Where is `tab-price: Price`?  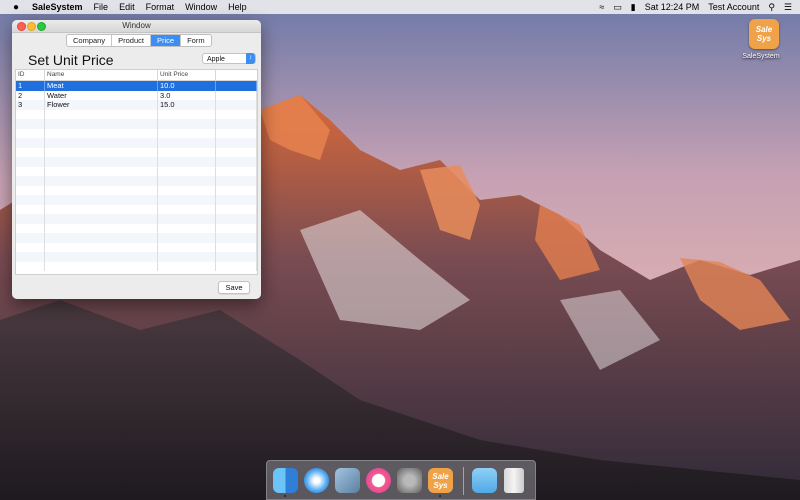
tab-price: Price is located at coordinates (166, 40).